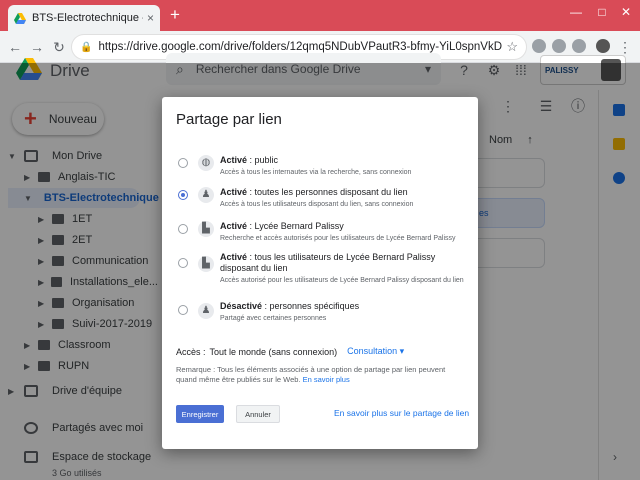 The height and width of the screenshot is (480, 640). What do you see at coordinates (512, 47) in the screenshot?
I see `bookmark-star-icon: ☆` at bounding box center [512, 47].